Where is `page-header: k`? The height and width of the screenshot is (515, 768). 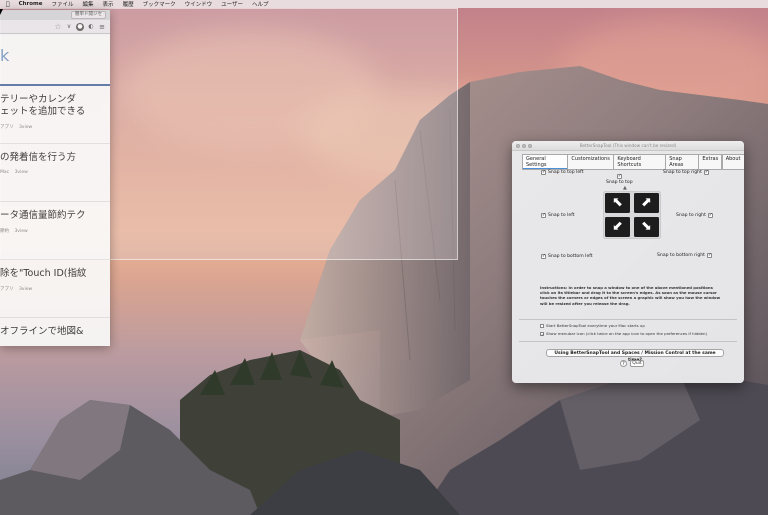
page-header: k is located at coordinates (55, 60).